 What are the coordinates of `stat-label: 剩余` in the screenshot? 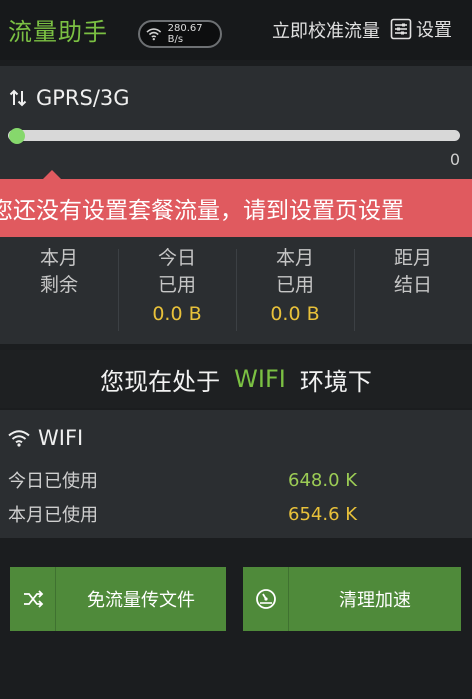 It's located at (58, 285).